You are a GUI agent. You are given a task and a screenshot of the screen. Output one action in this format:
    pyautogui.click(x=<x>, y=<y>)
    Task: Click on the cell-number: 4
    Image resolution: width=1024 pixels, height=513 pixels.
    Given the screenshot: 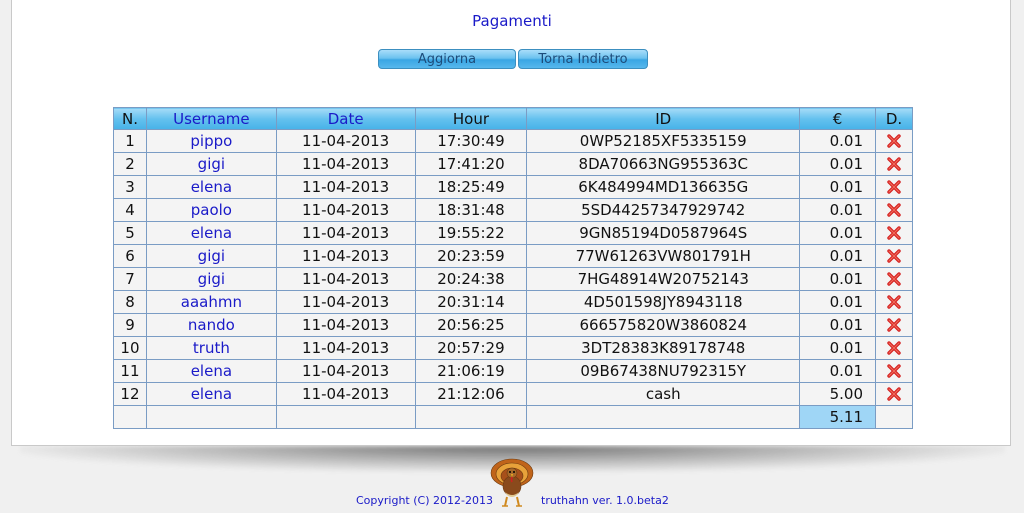 What is the action you would take?
    pyautogui.click(x=130, y=210)
    